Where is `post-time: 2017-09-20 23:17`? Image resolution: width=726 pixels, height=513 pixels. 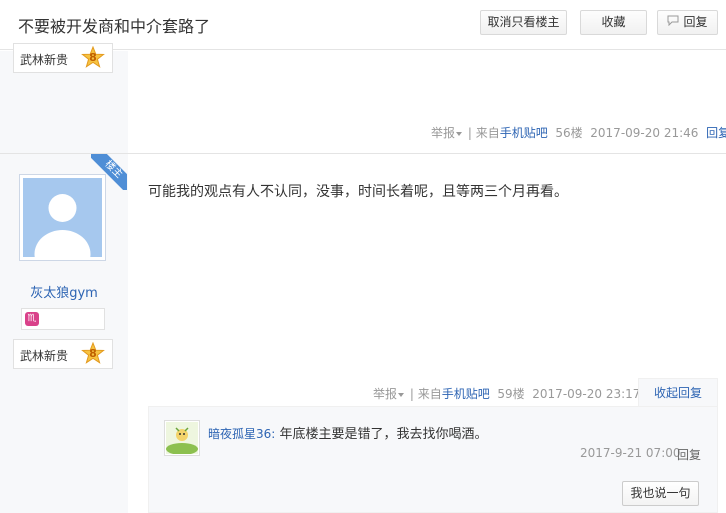 post-time: 2017-09-20 23:17 is located at coordinates (586, 394).